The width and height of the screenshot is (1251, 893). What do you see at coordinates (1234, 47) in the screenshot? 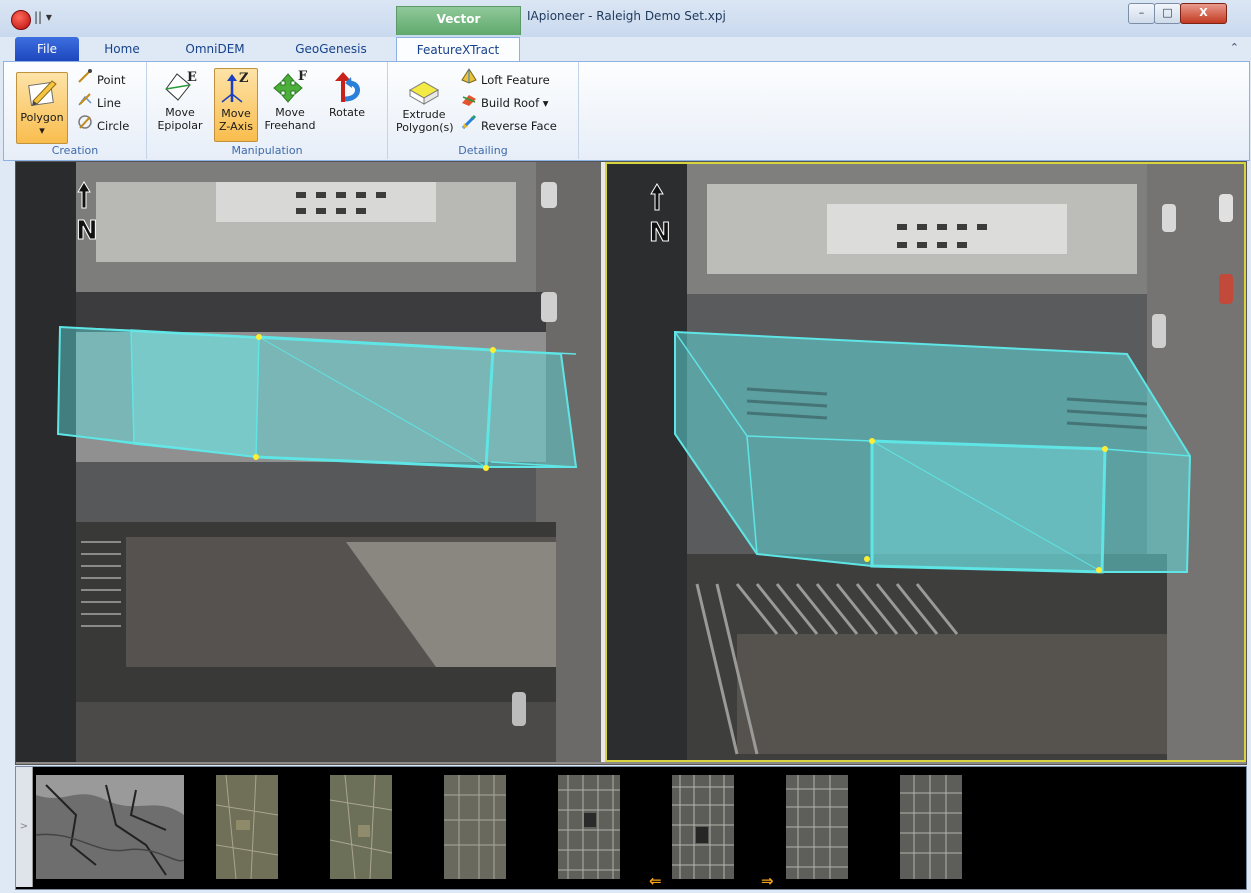
I see `collapse-ribbon-icon: ⌃` at bounding box center [1234, 47].